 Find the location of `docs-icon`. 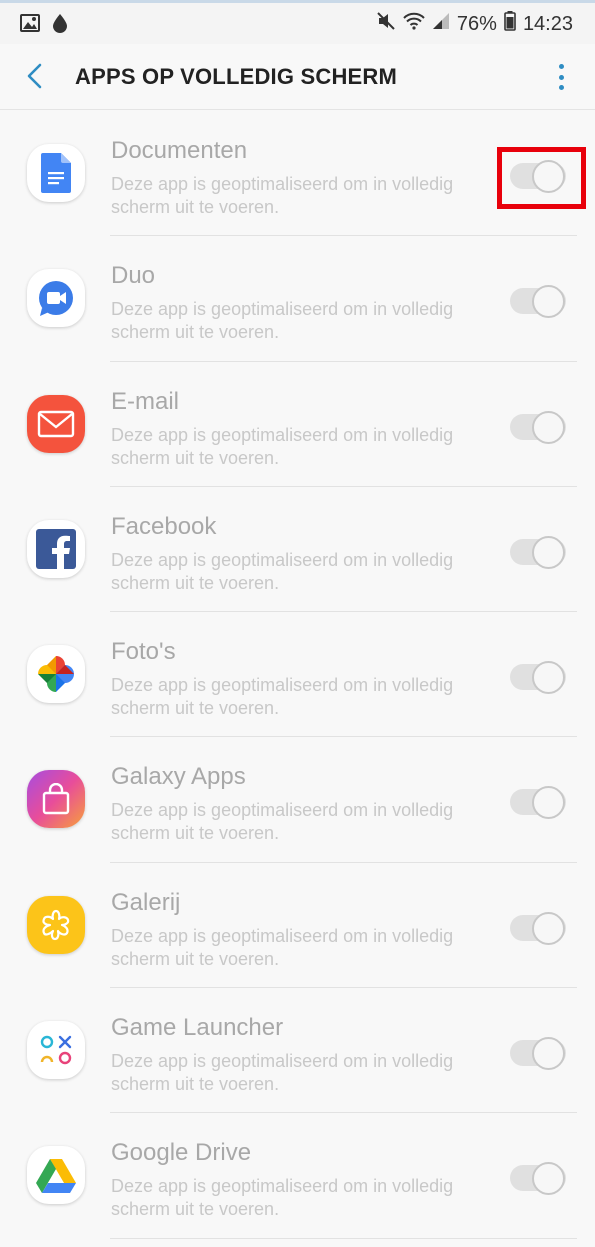

docs-icon is located at coordinates (56, 173).